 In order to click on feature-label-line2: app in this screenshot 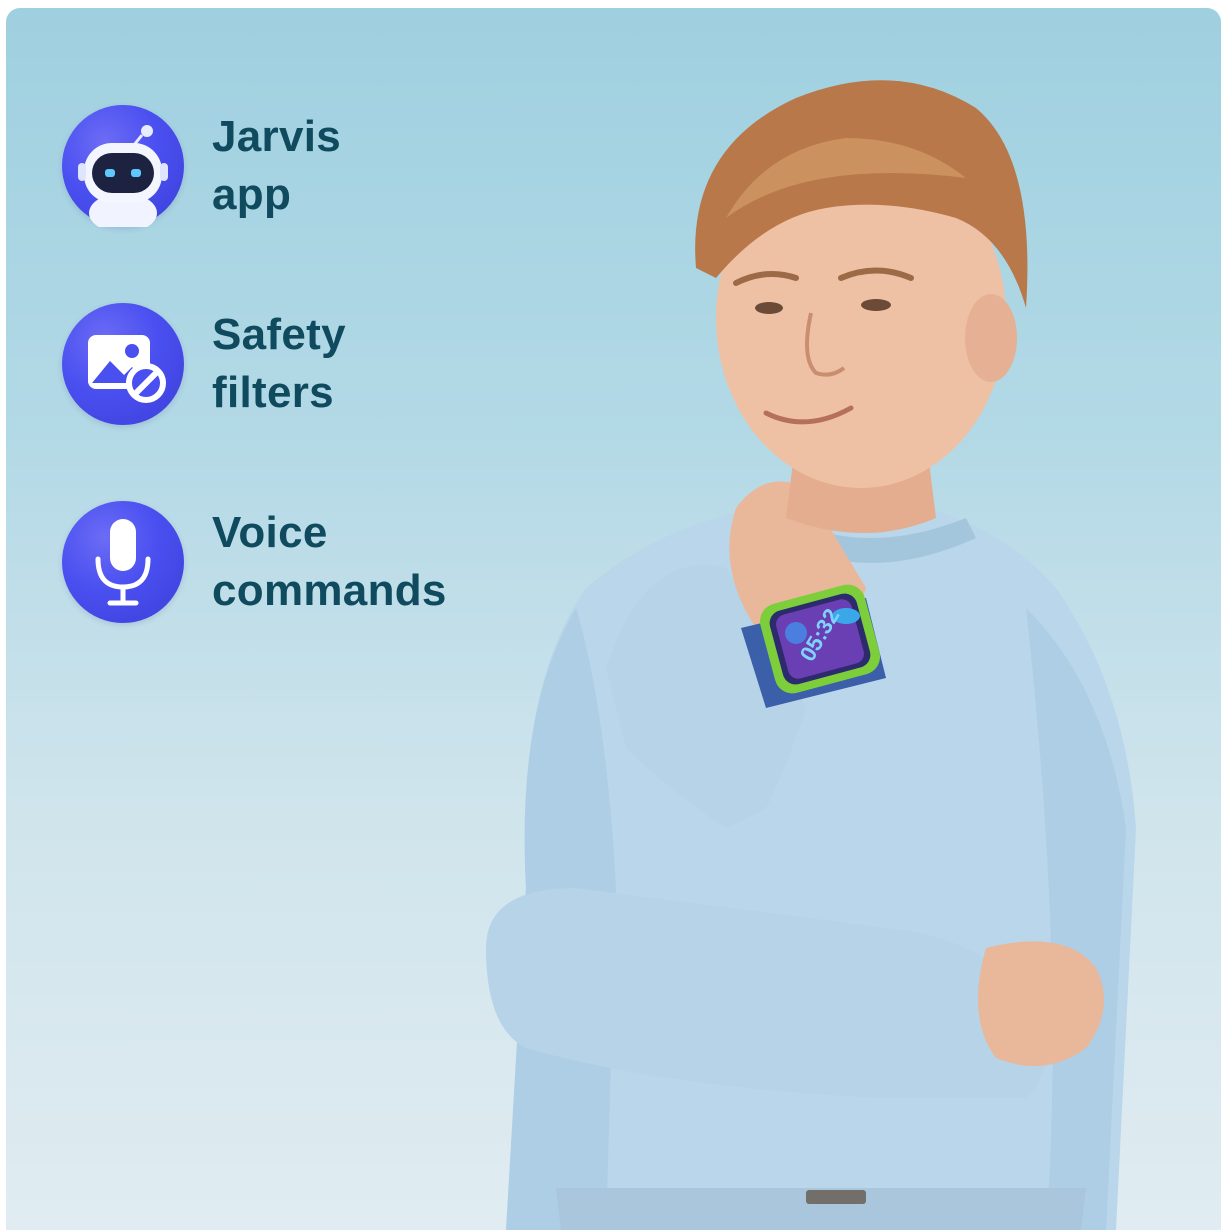, I will do `click(252, 194)`.